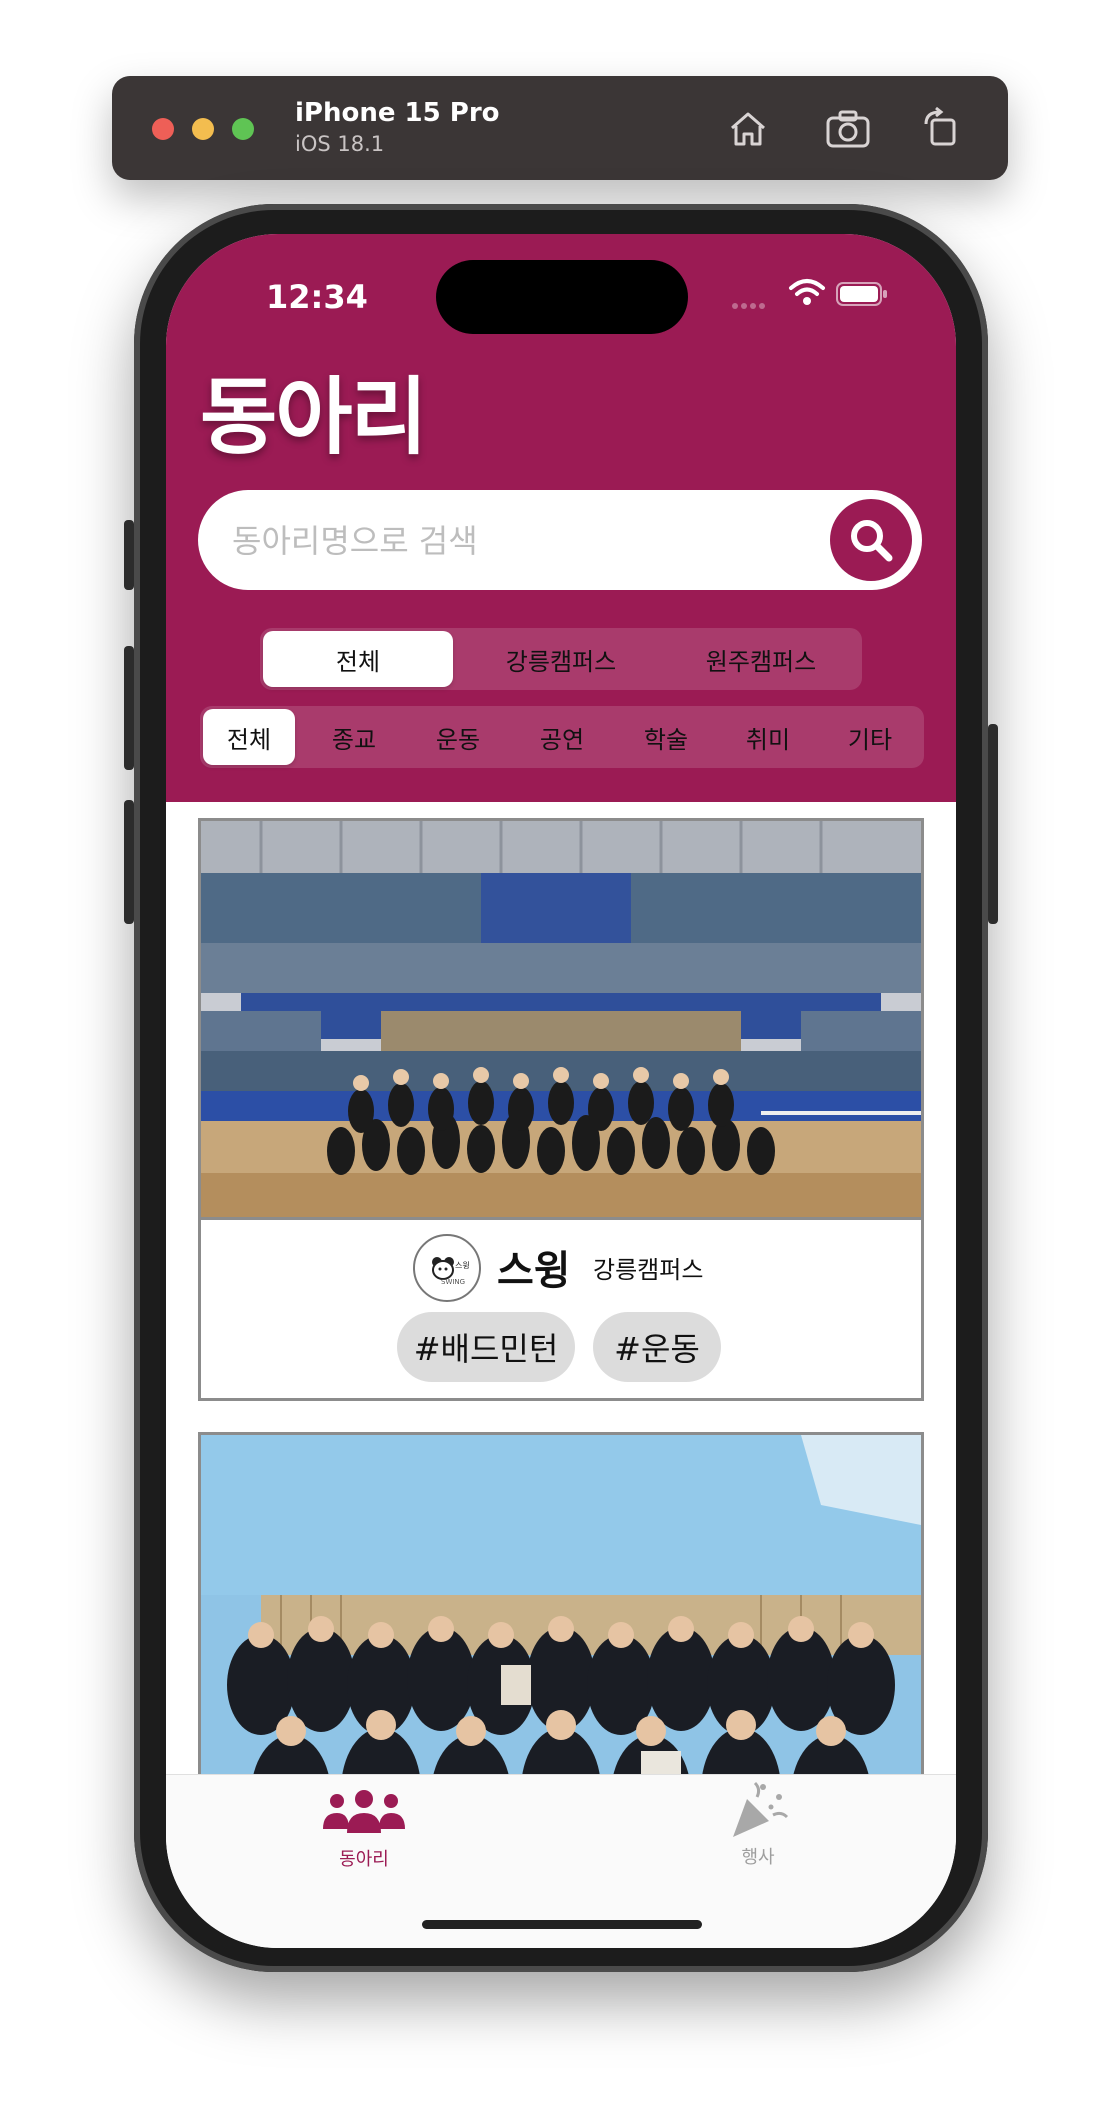 The image size is (1118, 2124). I want to click on party-popper-icon, so click(761, 1809).